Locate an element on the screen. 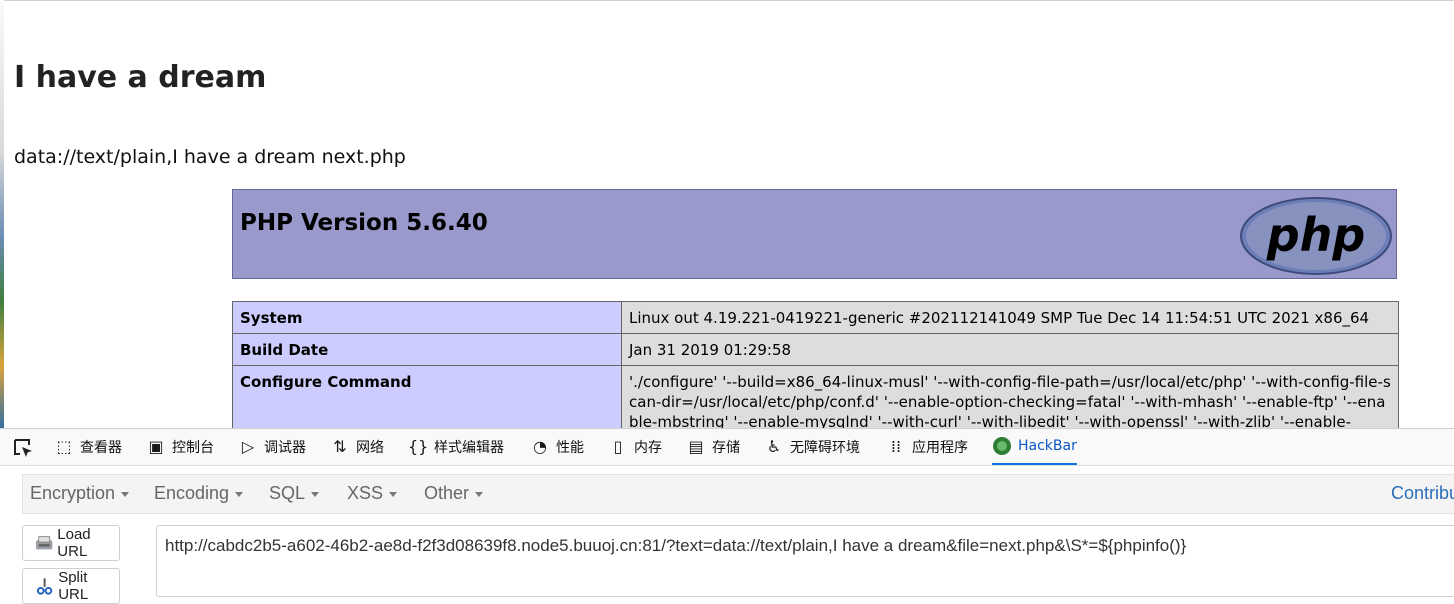  encryption-menu: Encryption is located at coordinates (80, 493).